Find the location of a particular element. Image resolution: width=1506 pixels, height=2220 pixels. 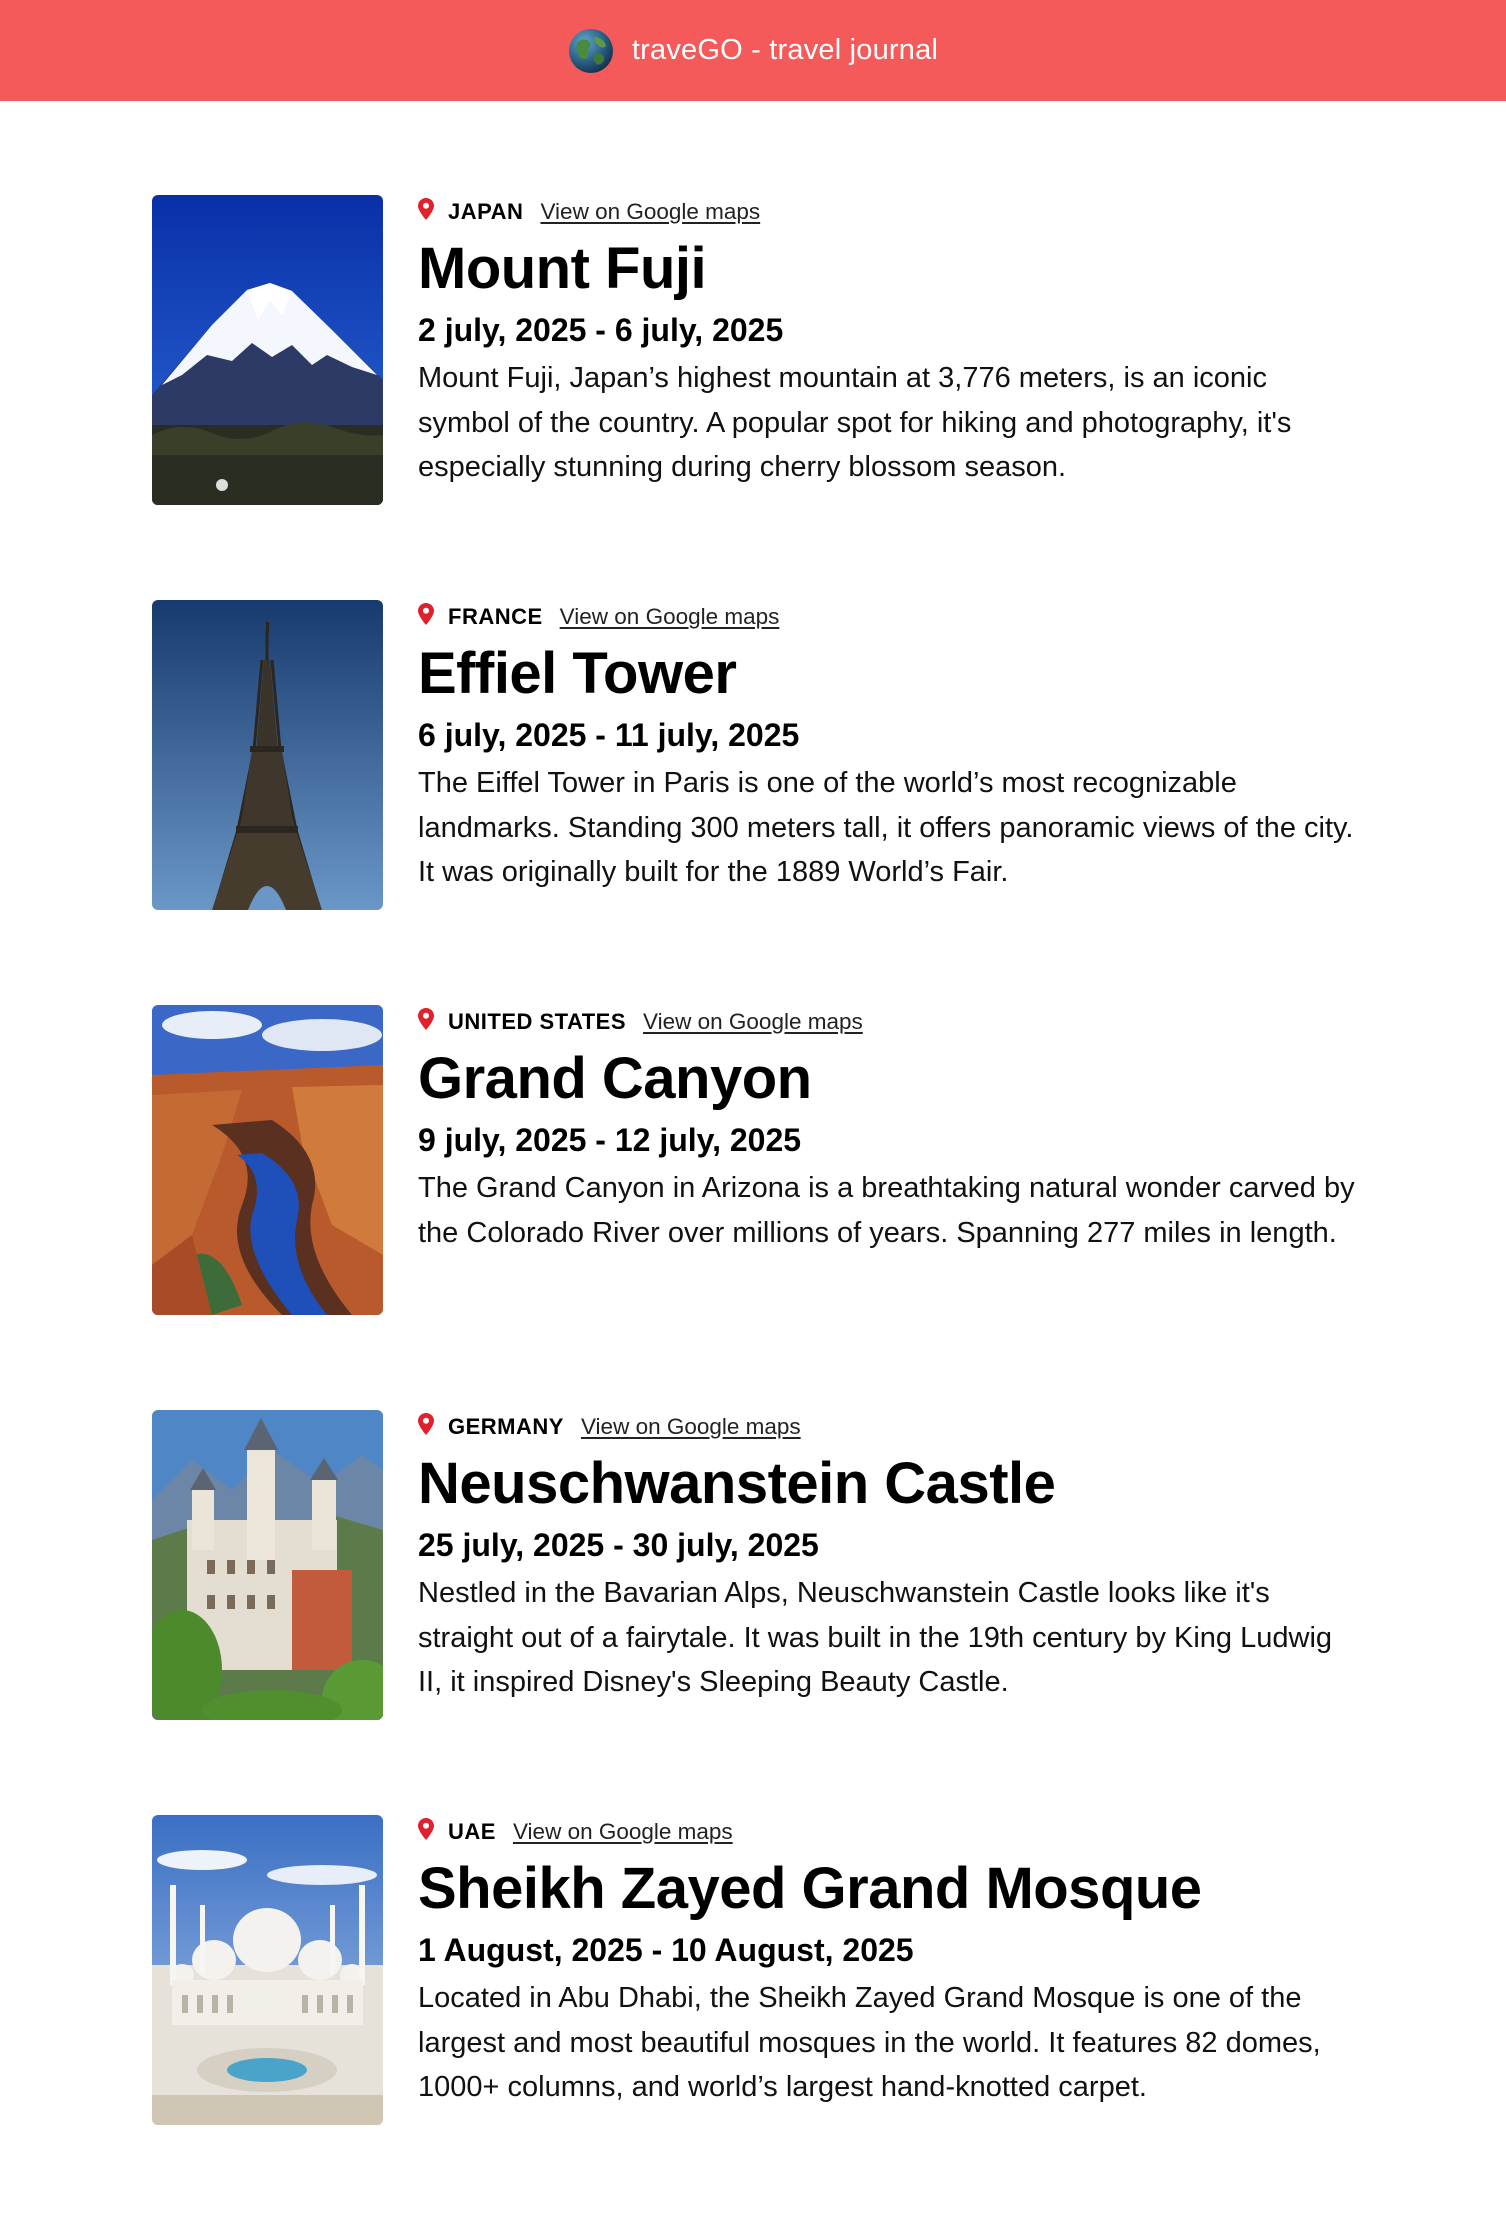

neuschwanstein-castle-photo is located at coordinates (267, 1565).